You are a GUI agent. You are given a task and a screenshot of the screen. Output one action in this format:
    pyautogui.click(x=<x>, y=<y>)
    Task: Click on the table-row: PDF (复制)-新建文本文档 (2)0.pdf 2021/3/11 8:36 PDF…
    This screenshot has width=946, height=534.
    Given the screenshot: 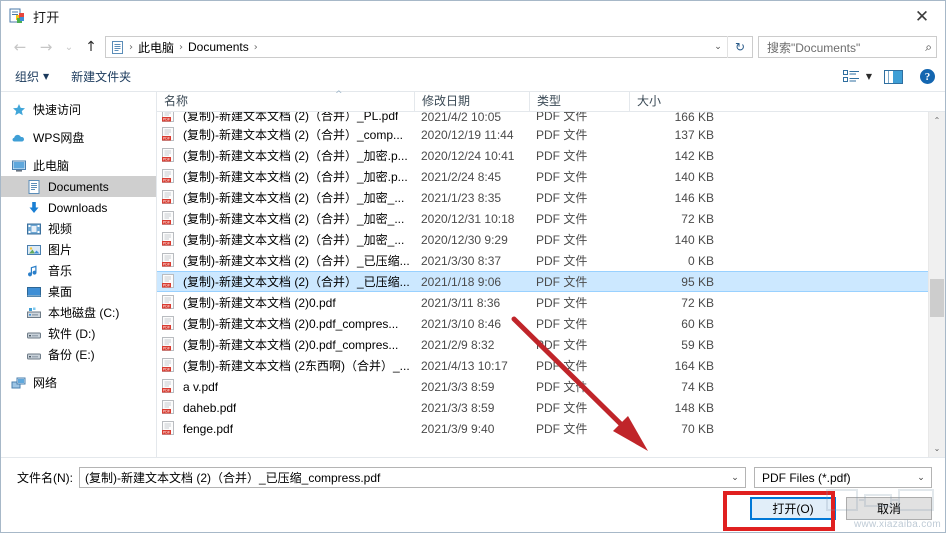 What is the action you would take?
    pyautogui.click(x=542, y=302)
    